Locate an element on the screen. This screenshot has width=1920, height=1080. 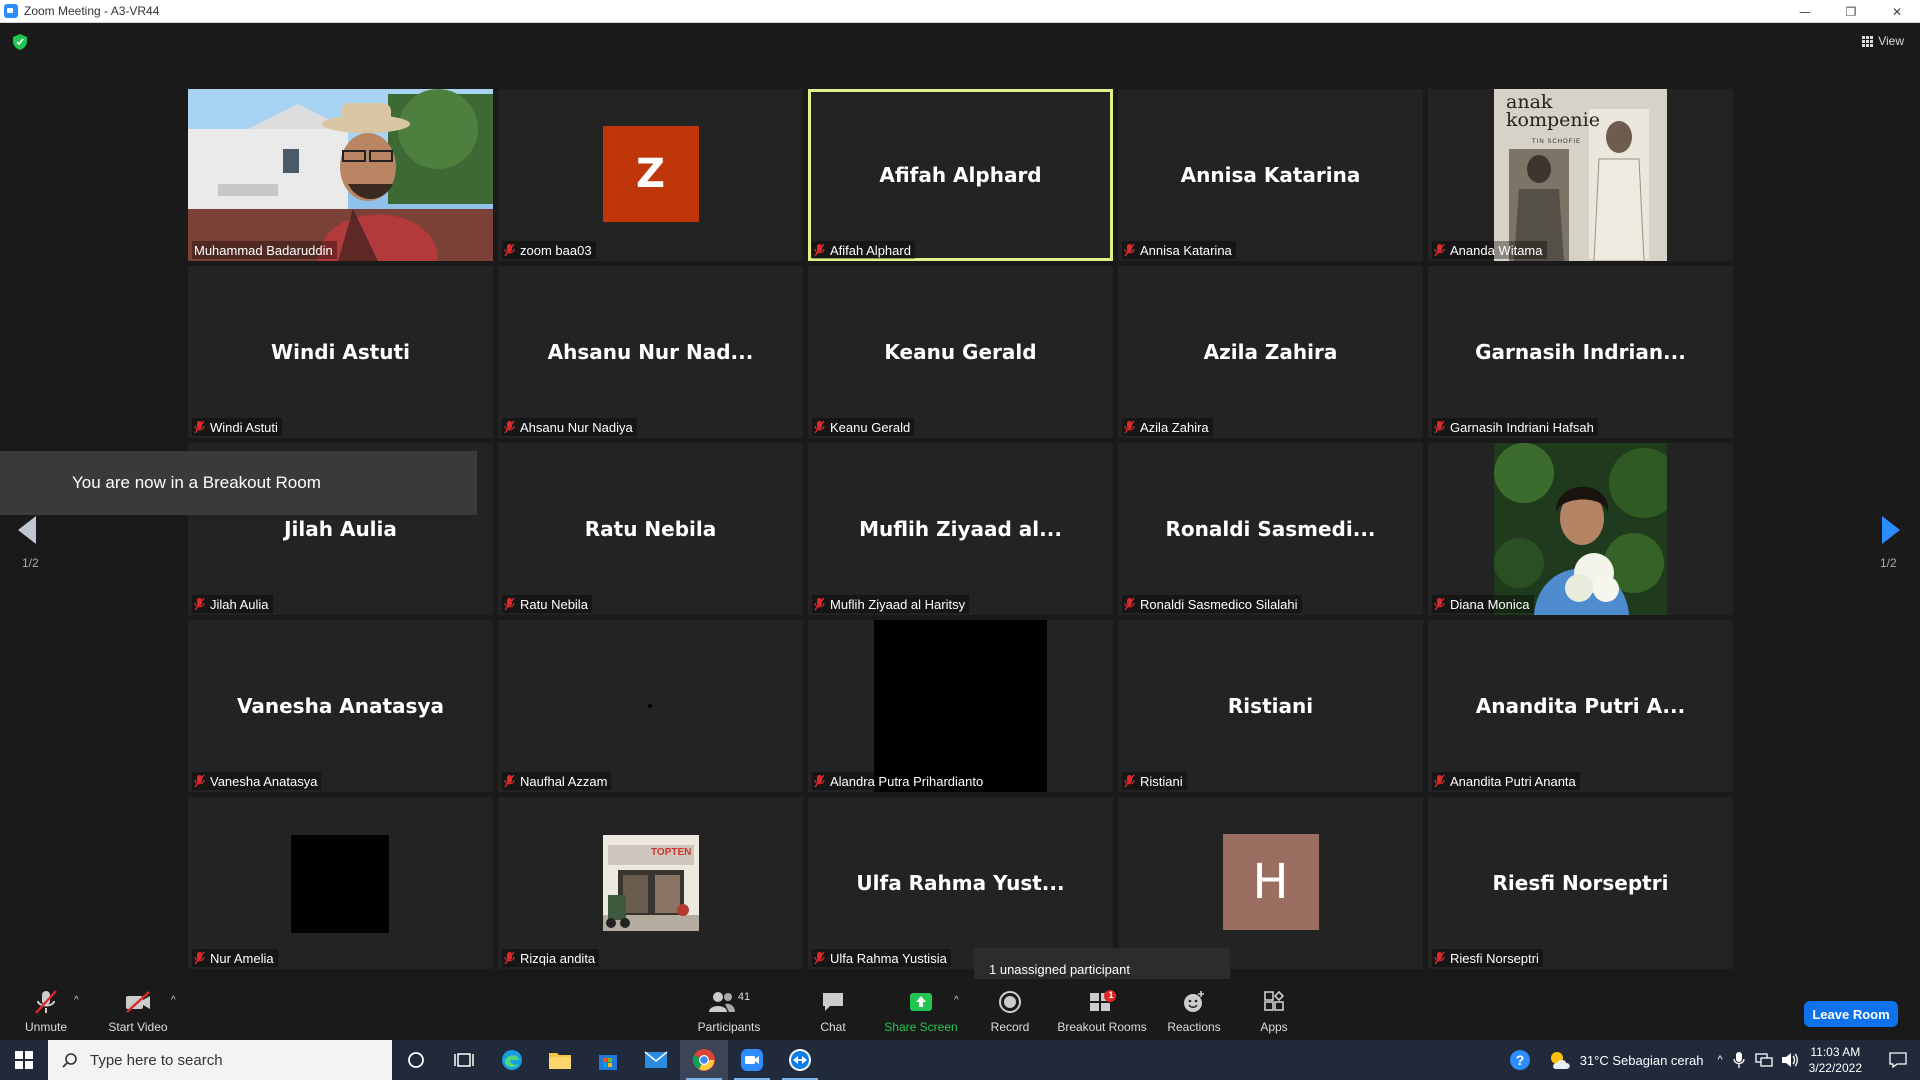
participant-name: Jilah Aulia is located at coordinates (239, 604).